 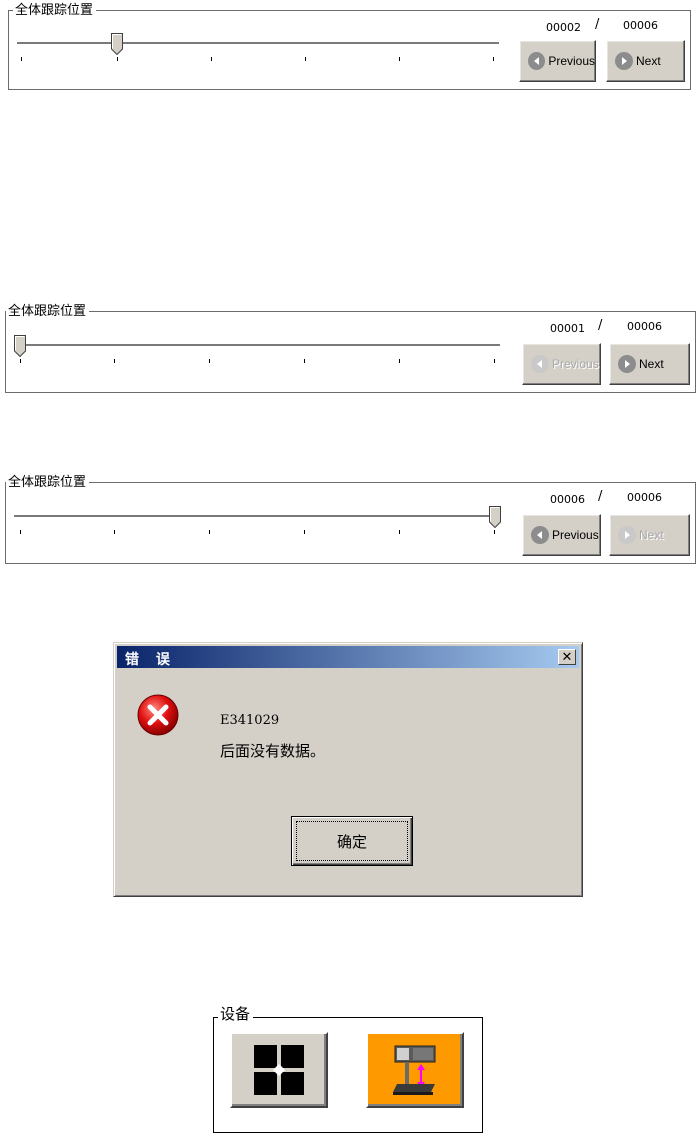 What do you see at coordinates (273, 751) in the screenshot?
I see `error-message: 后面没有数据。` at bounding box center [273, 751].